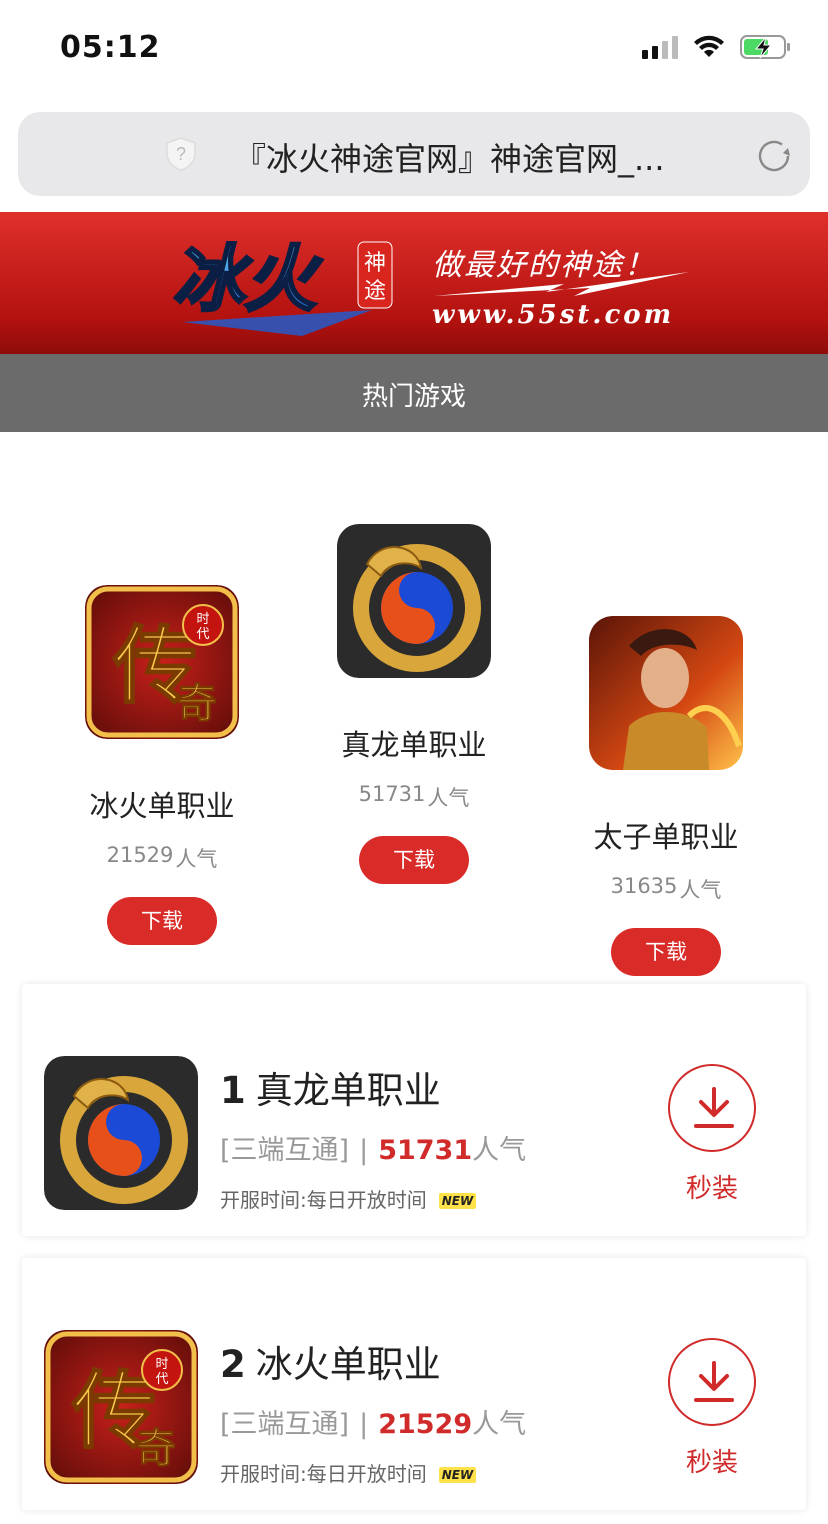 The width and height of the screenshot is (828, 1524). What do you see at coordinates (709, 47) in the screenshot?
I see `wifi-icon` at bounding box center [709, 47].